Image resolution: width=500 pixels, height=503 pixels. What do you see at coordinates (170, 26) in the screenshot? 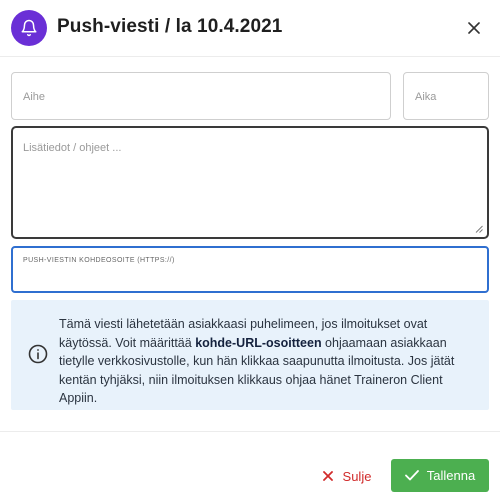
I see `modal-title: Push-viesti / la 10.4.2021` at bounding box center [170, 26].